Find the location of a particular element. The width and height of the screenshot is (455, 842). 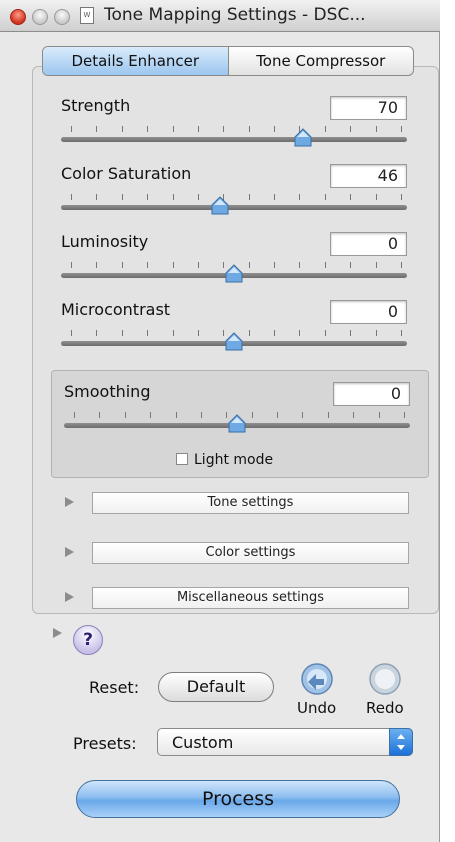

process-button: Process is located at coordinates (238, 799).